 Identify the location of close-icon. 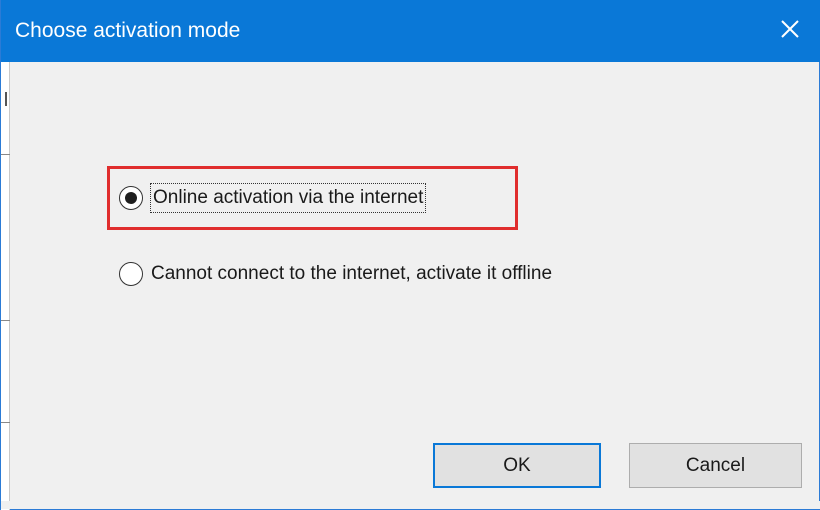
(790, 31).